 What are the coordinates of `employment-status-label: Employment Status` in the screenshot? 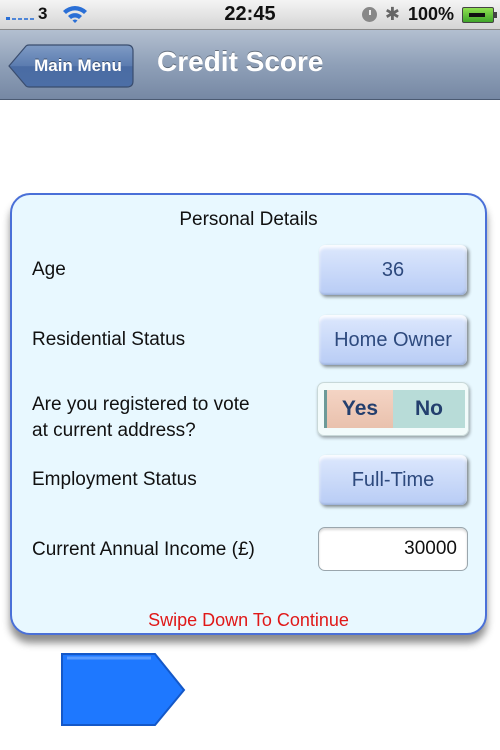 It's located at (114, 479).